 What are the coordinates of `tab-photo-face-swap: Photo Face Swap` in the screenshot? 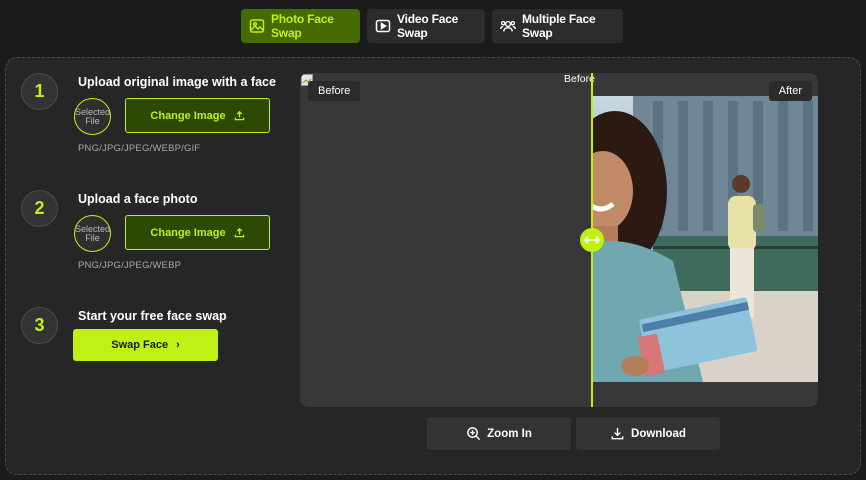 It's located at (300, 26).